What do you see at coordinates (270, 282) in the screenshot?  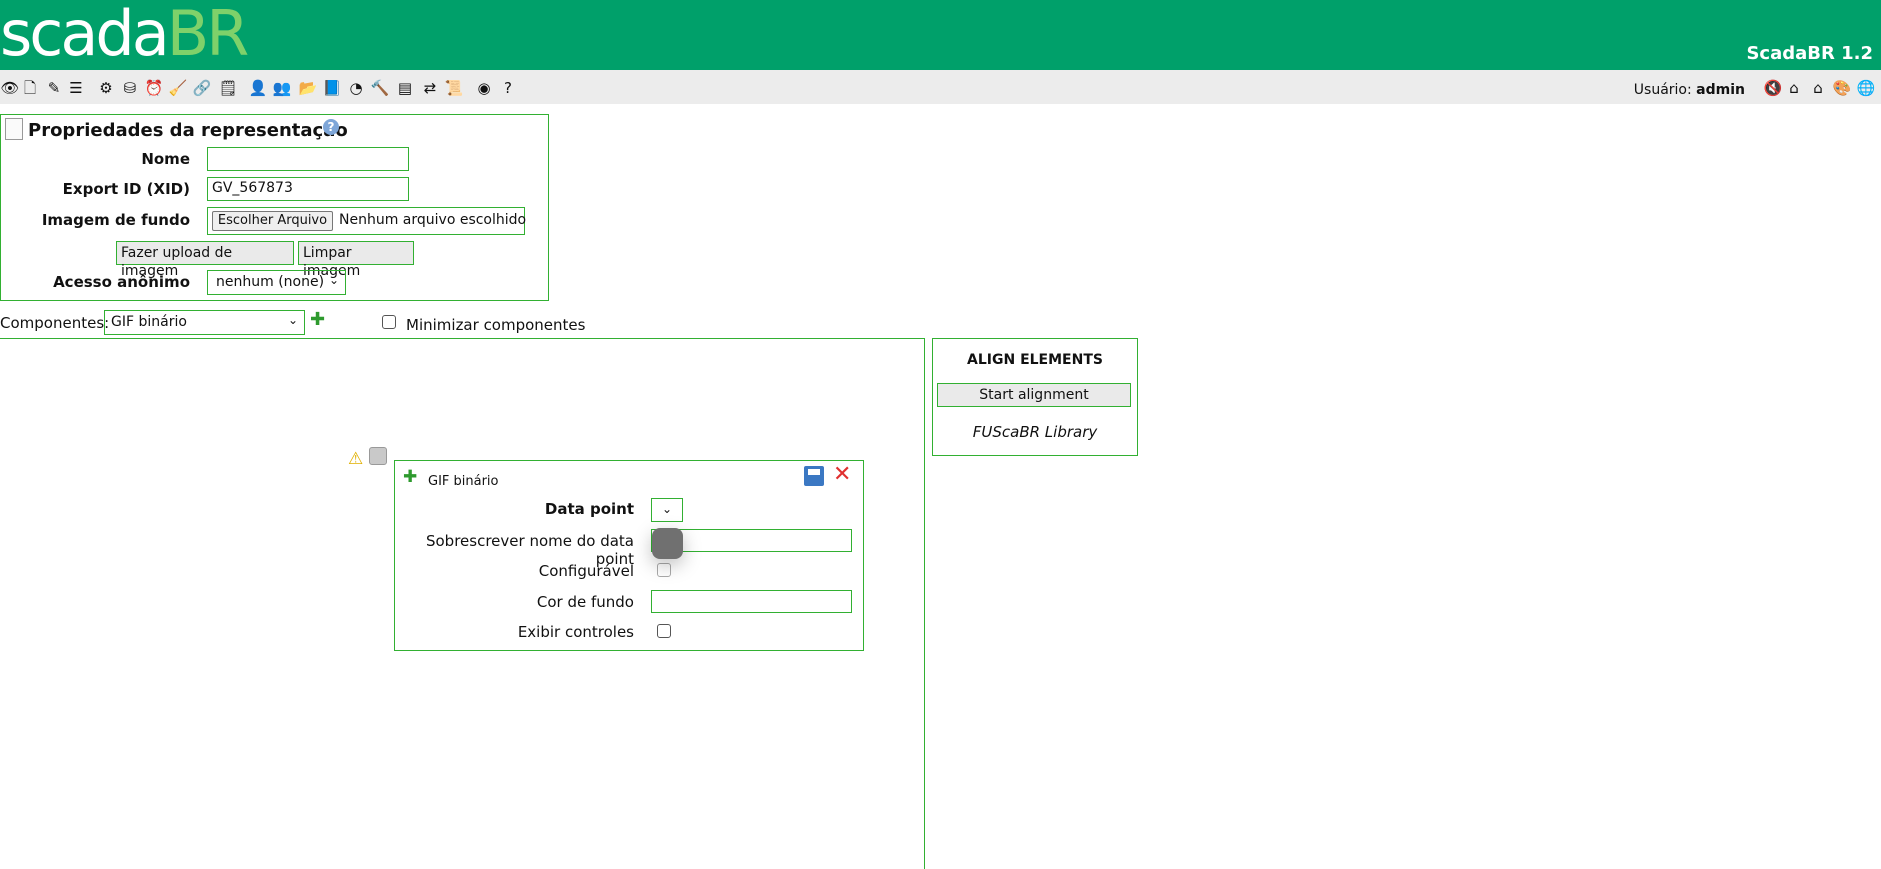 I see `anonymous-access-value: nenhum (none)` at bounding box center [270, 282].